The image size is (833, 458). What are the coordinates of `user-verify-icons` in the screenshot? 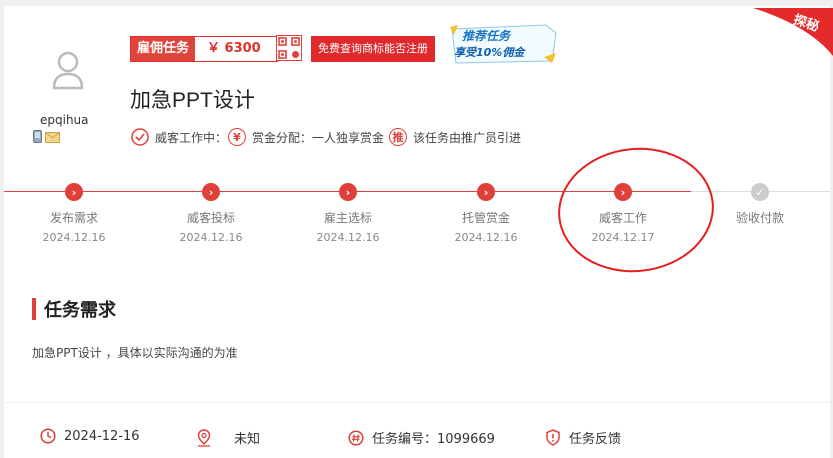 It's located at (46, 136).